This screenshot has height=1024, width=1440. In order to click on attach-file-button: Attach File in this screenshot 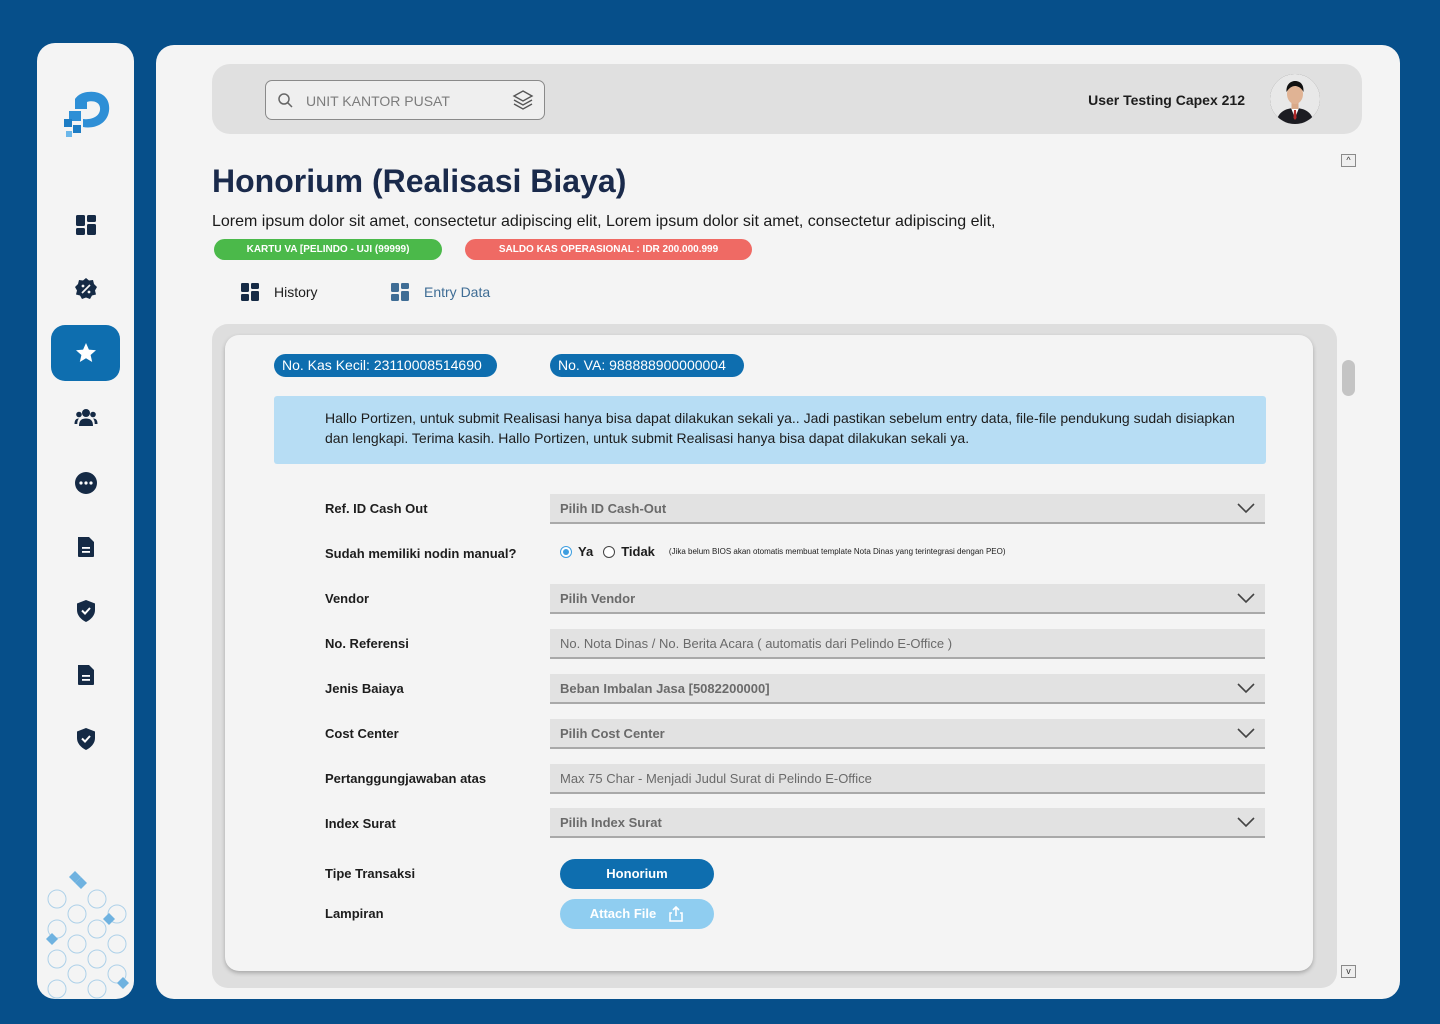, I will do `click(637, 914)`.